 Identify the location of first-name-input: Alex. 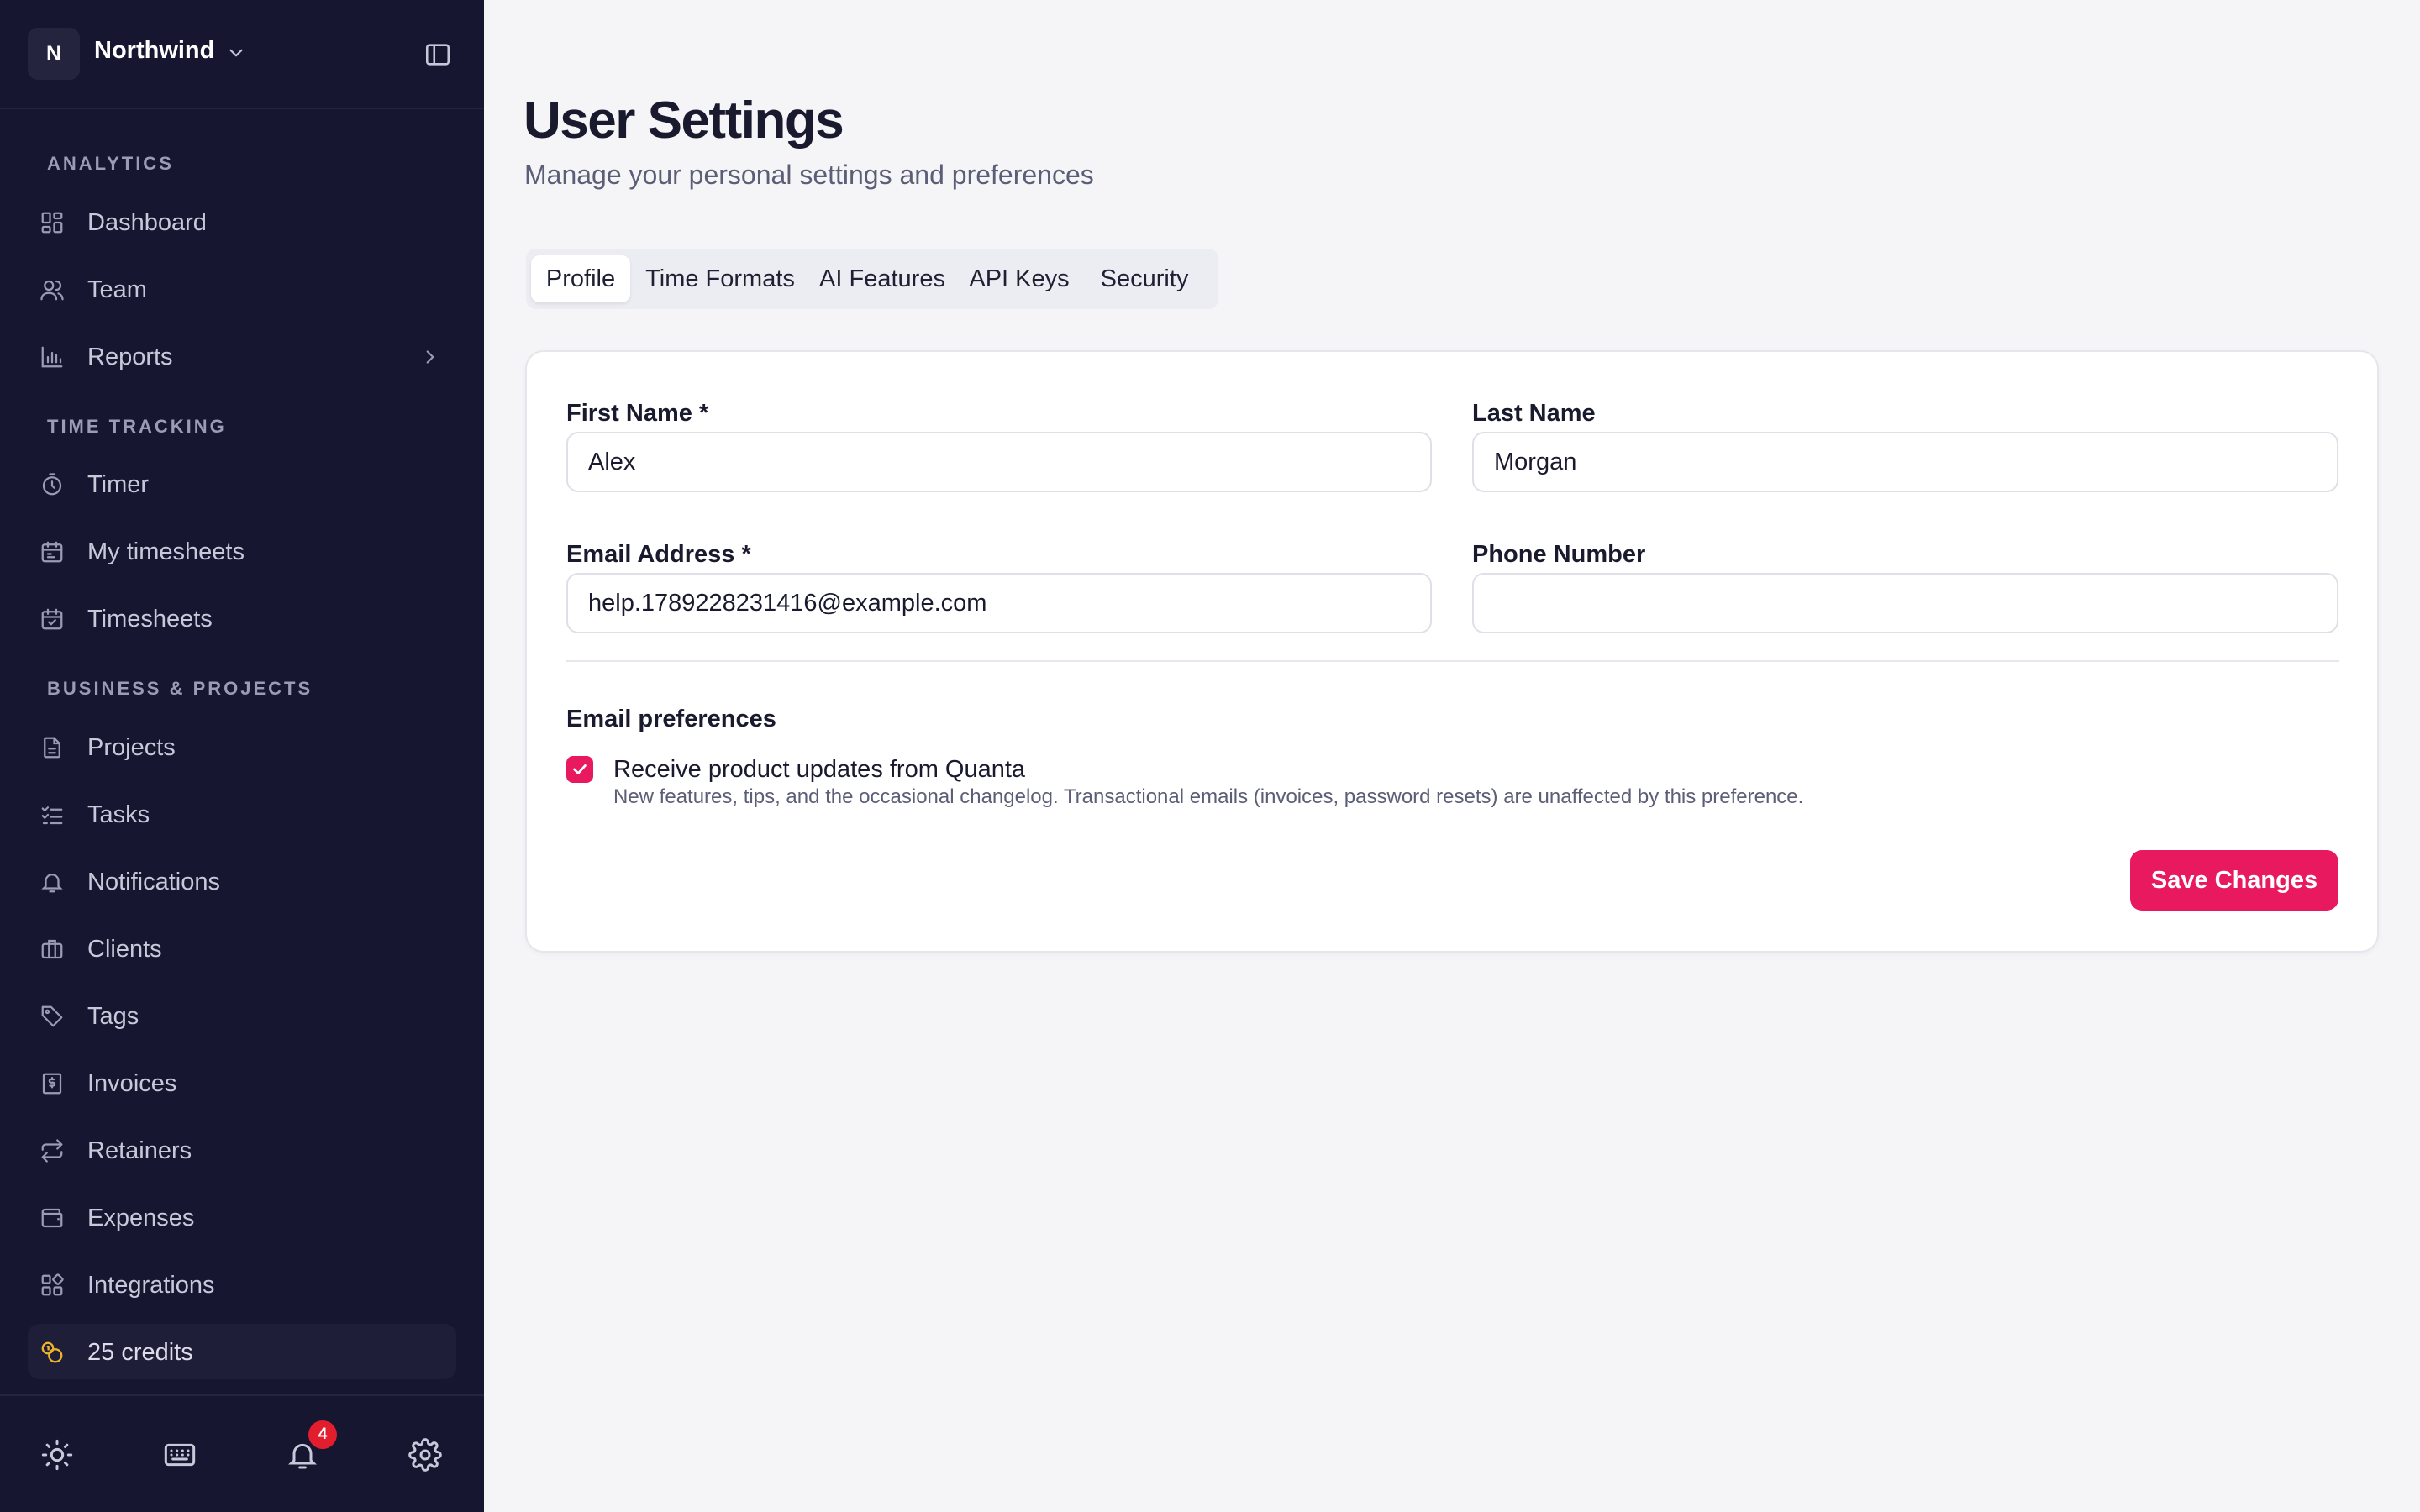
(999, 462).